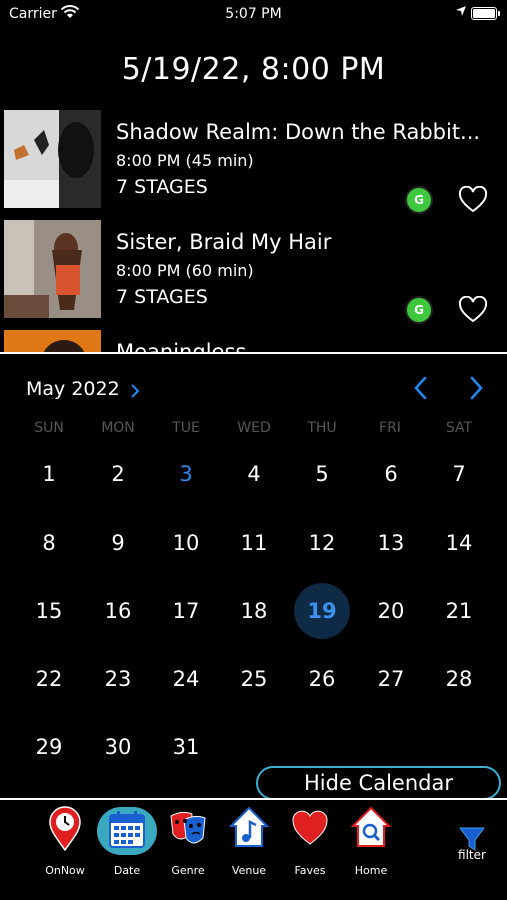  I want to click on tab-label: Date, so click(127, 870).